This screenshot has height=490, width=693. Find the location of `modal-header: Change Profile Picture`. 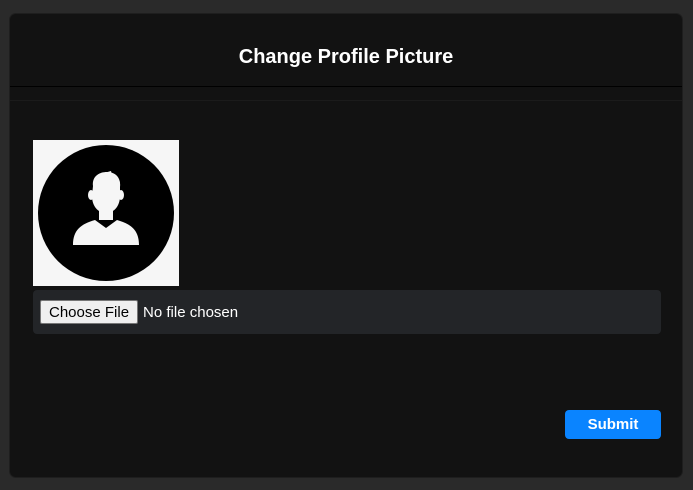

modal-header: Change Profile Picture is located at coordinates (346, 50).